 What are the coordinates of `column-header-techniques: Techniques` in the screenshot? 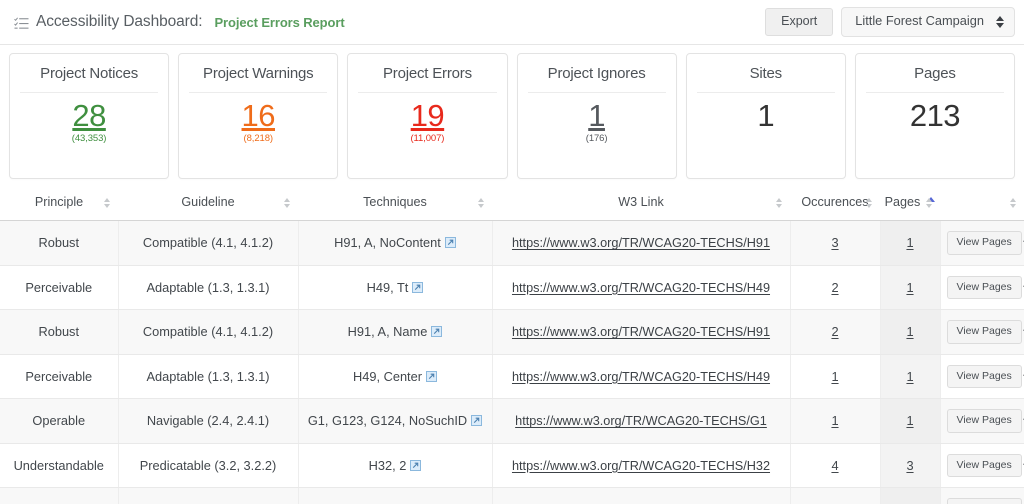 It's located at (395, 203).